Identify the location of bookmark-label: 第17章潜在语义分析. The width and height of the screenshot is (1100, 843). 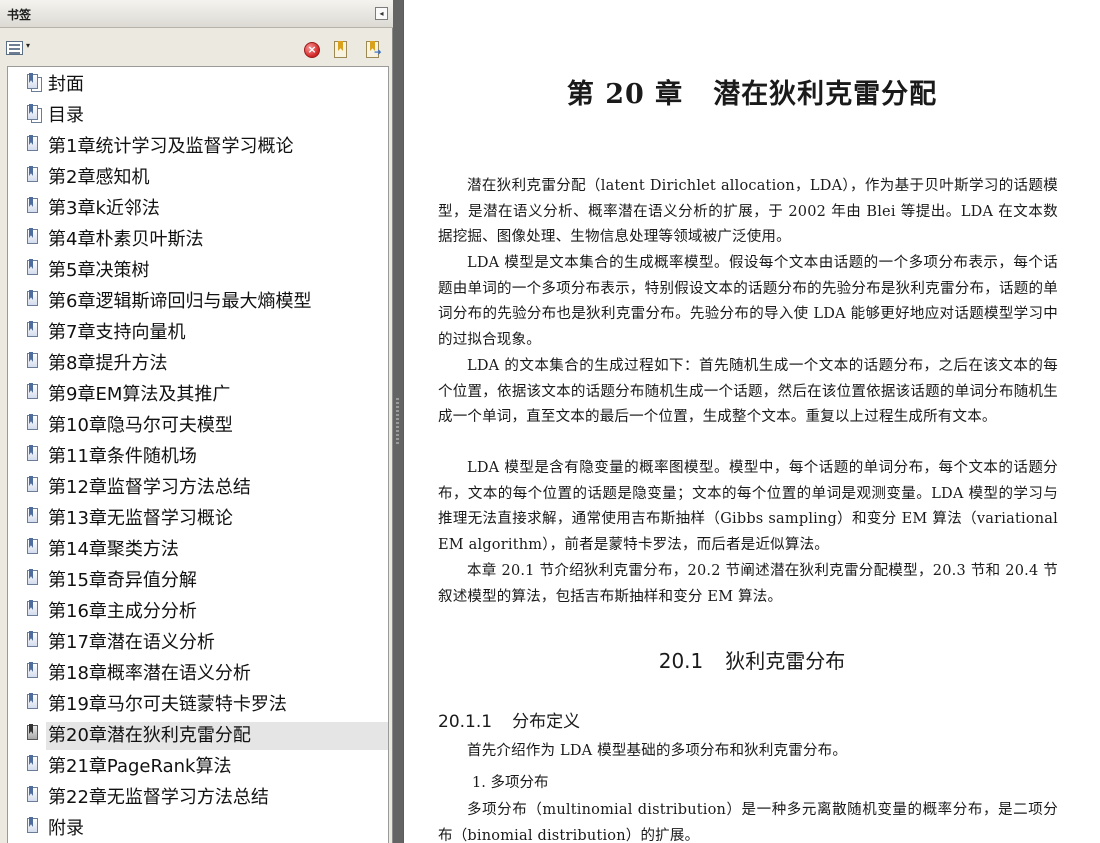
(131, 642).